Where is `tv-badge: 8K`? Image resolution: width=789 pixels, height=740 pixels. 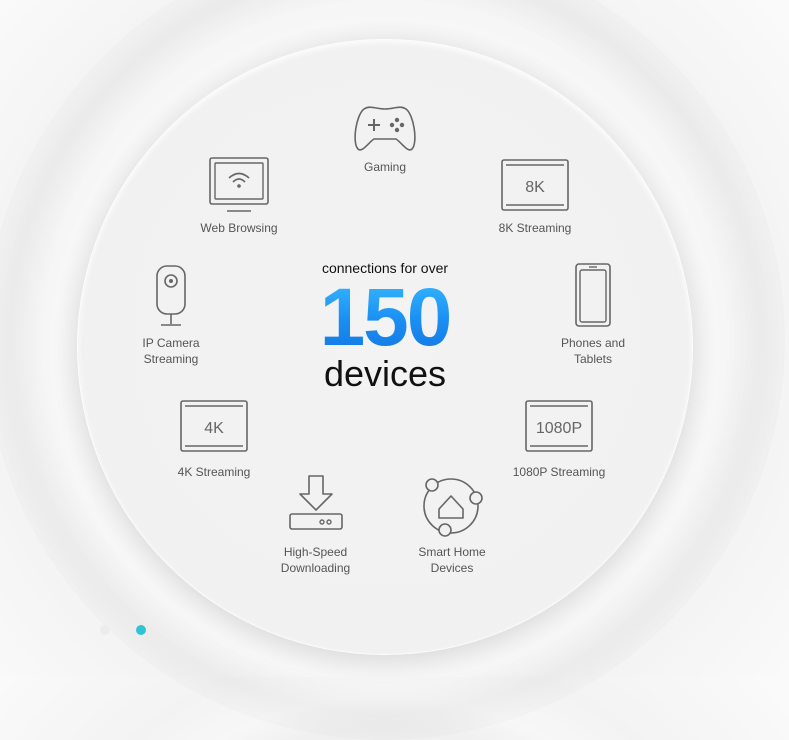
tv-badge: 8K is located at coordinates (535, 187).